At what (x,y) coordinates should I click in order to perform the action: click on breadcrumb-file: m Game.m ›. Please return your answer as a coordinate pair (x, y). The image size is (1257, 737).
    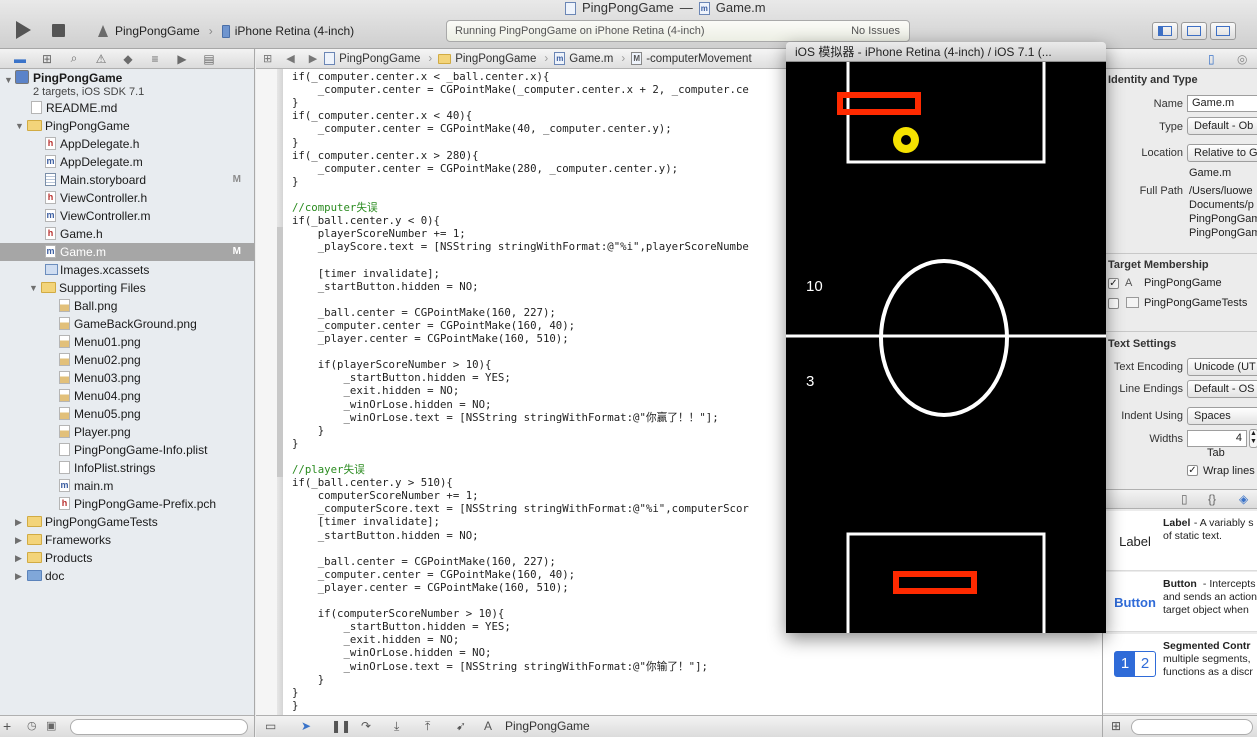
    Looking at the image, I should click on (591, 58).